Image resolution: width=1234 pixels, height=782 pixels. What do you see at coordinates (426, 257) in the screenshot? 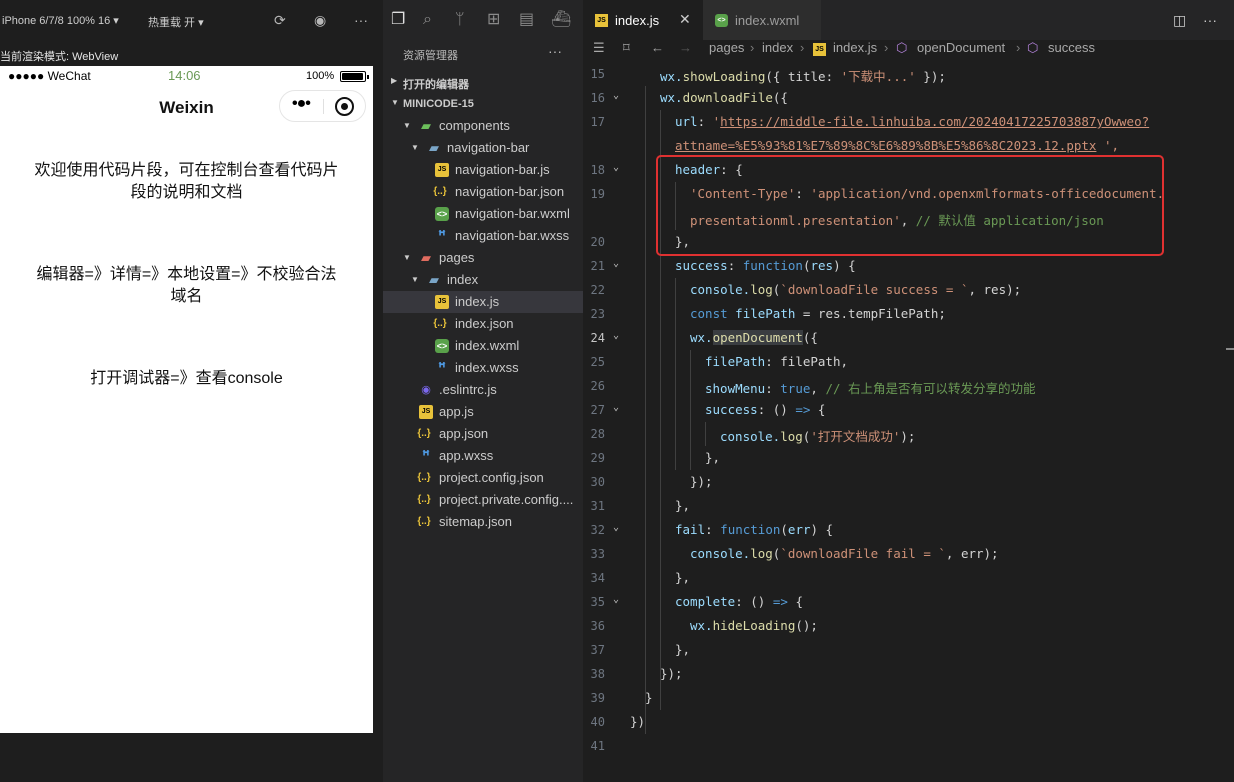
I see `folder-icon: ▰` at bounding box center [426, 257].